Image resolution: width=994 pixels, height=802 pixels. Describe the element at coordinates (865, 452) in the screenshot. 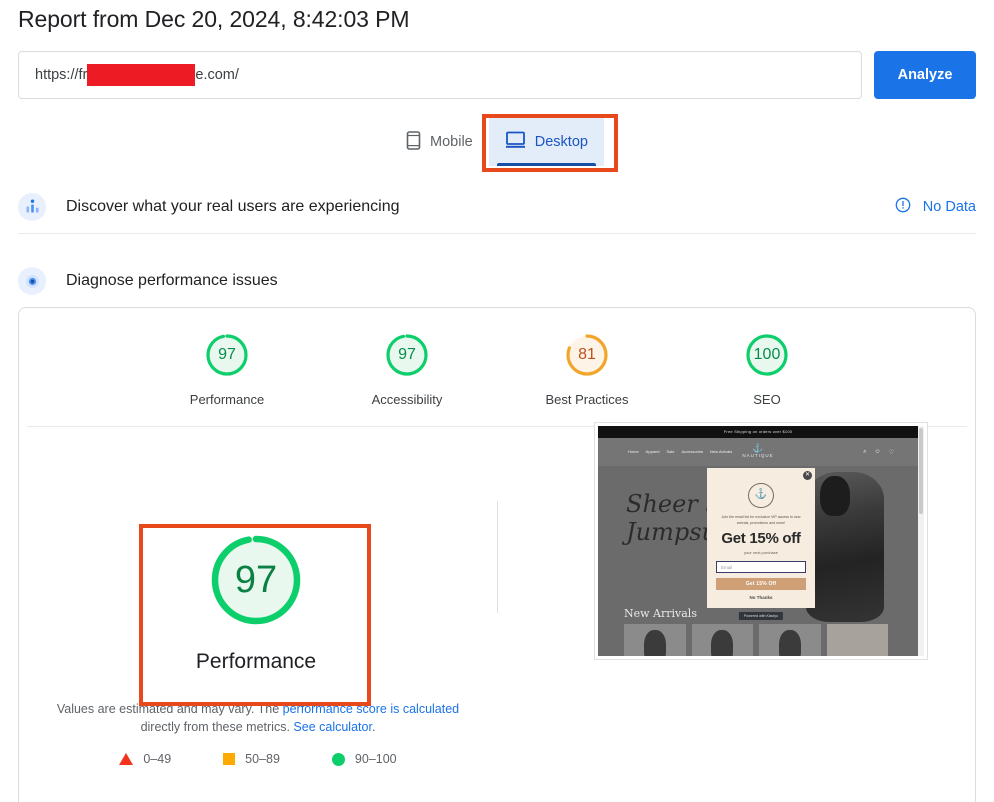

I see `search-icon: ⌕` at that location.